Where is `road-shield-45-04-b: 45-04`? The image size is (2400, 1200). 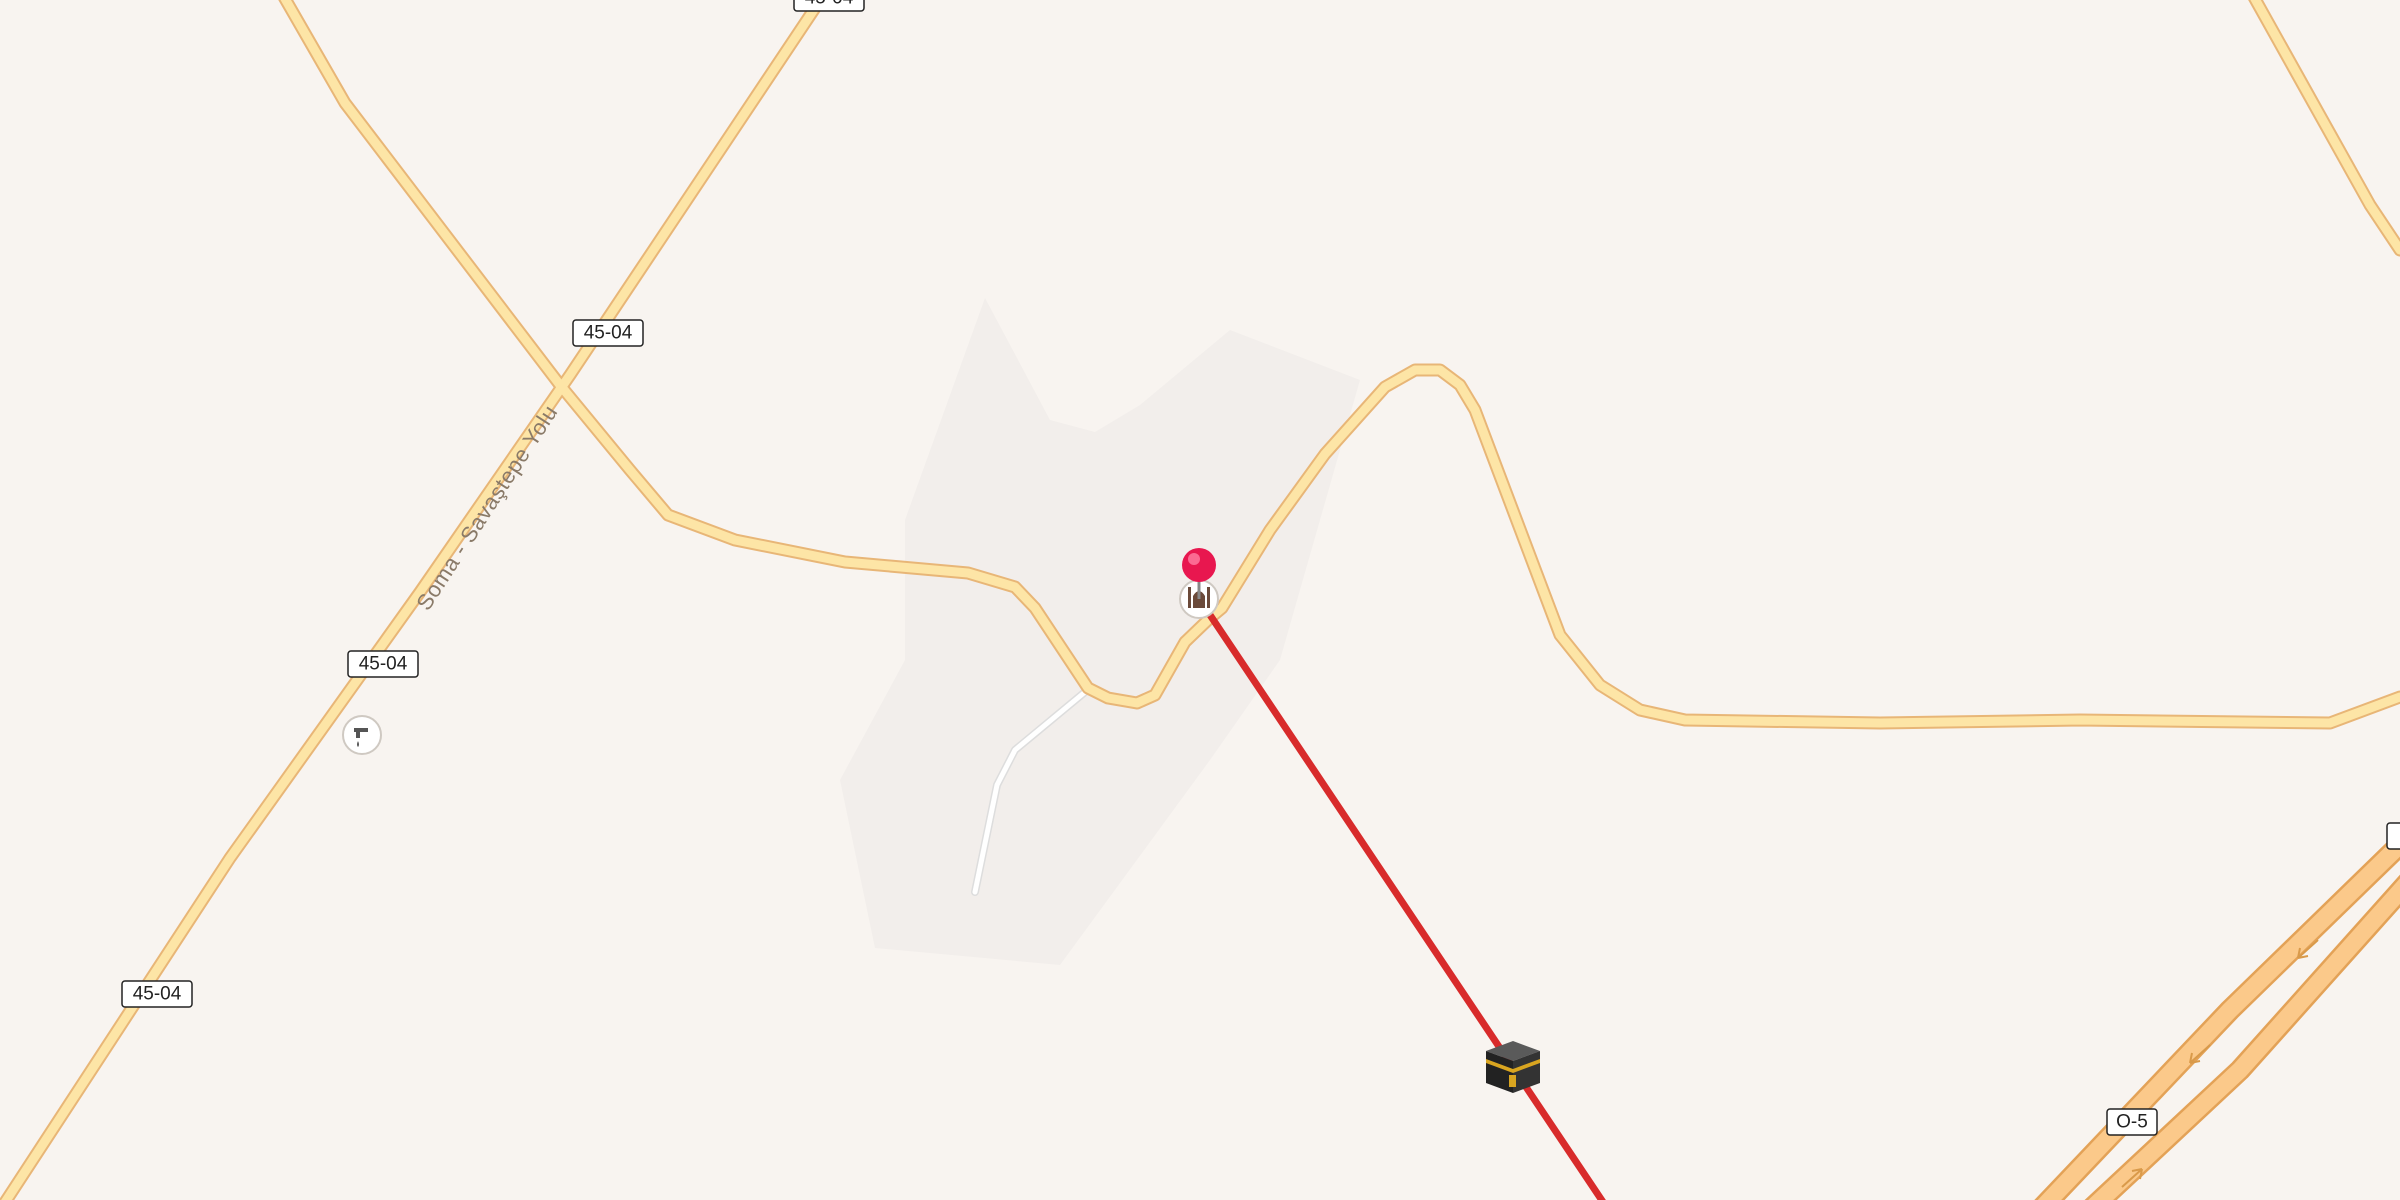
road-shield-45-04-b: 45-04 is located at coordinates (383, 664).